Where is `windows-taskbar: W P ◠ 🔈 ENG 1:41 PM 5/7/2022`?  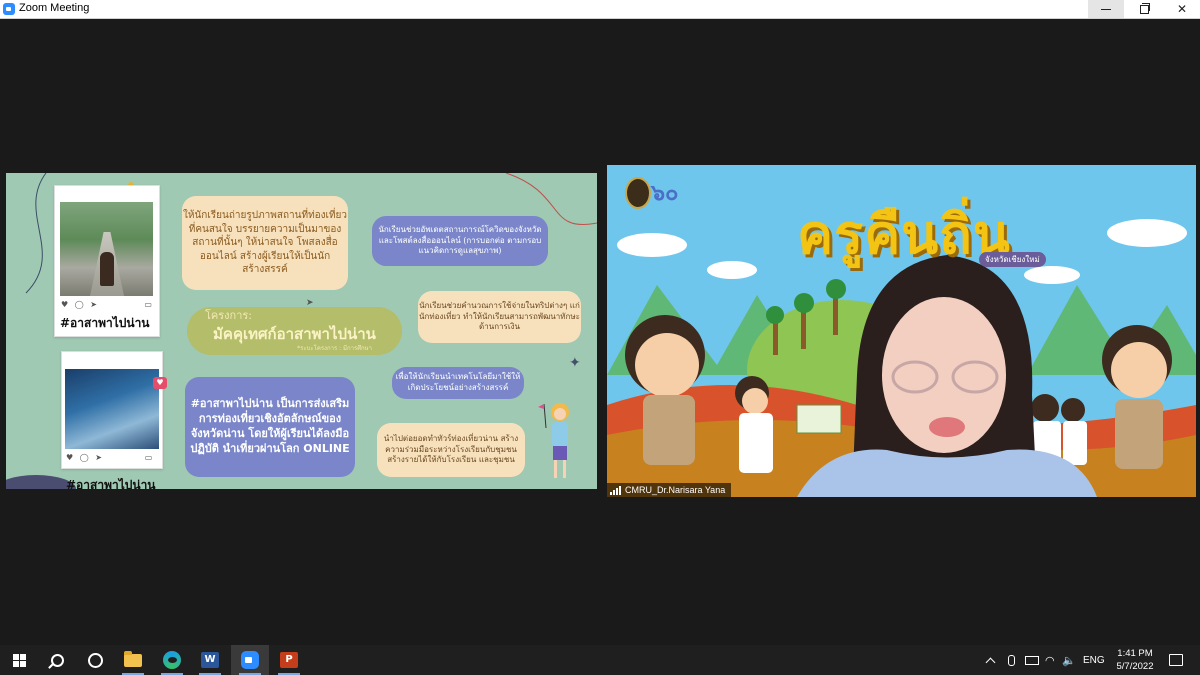
windows-taskbar: W P ◠ 🔈 ENG 1:41 PM 5/7/2022 is located at coordinates (600, 660).